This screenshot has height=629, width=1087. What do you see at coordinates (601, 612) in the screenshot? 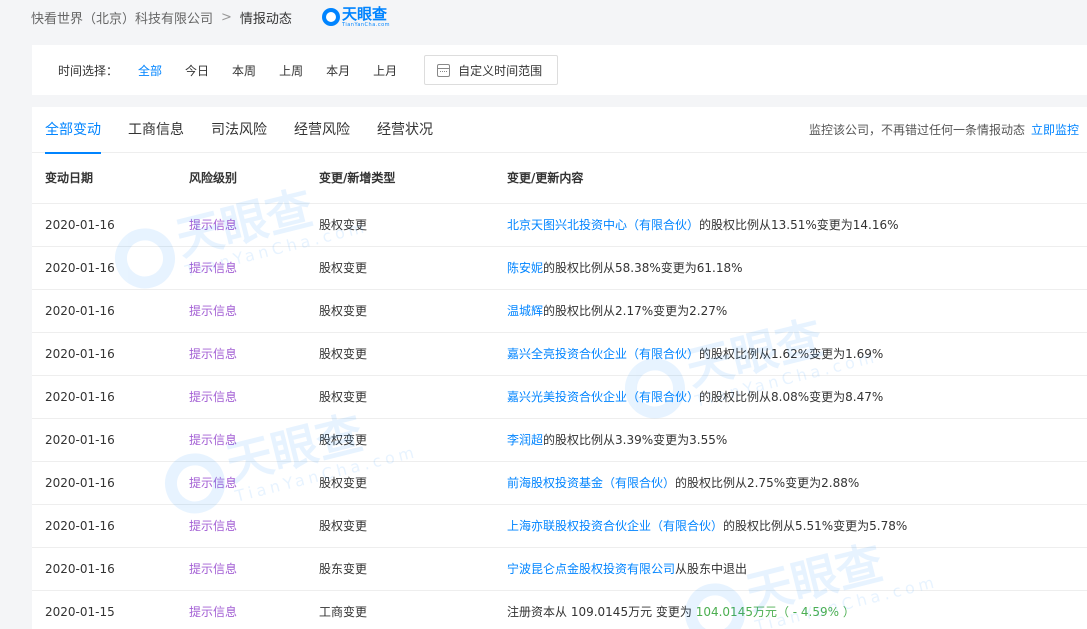
I see `row-detail: 注册资本从 109.0145万元 变更为` at bounding box center [601, 612].